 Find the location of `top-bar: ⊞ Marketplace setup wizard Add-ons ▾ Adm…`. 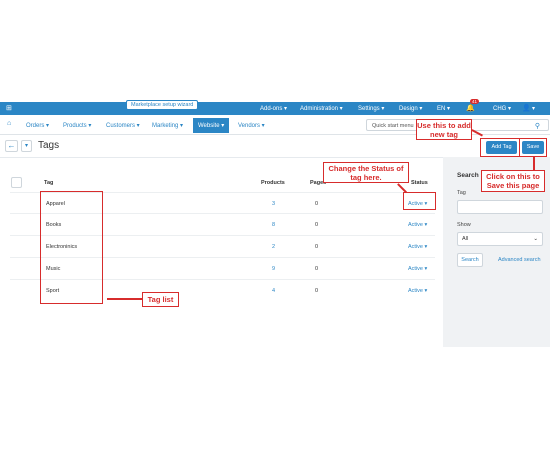

top-bar: ⊞ Marketplace setup wizard Add-ons ▾ Adm… is located at coordinates (275, 107).